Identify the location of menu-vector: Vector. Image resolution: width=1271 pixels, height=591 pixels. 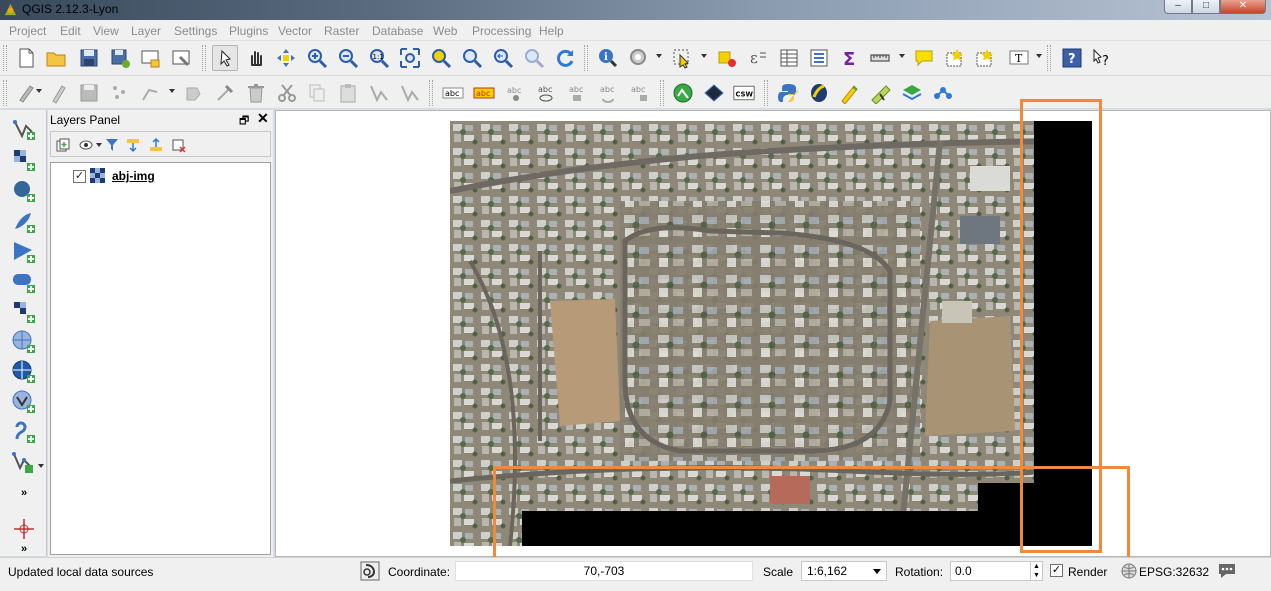
(295, 31).